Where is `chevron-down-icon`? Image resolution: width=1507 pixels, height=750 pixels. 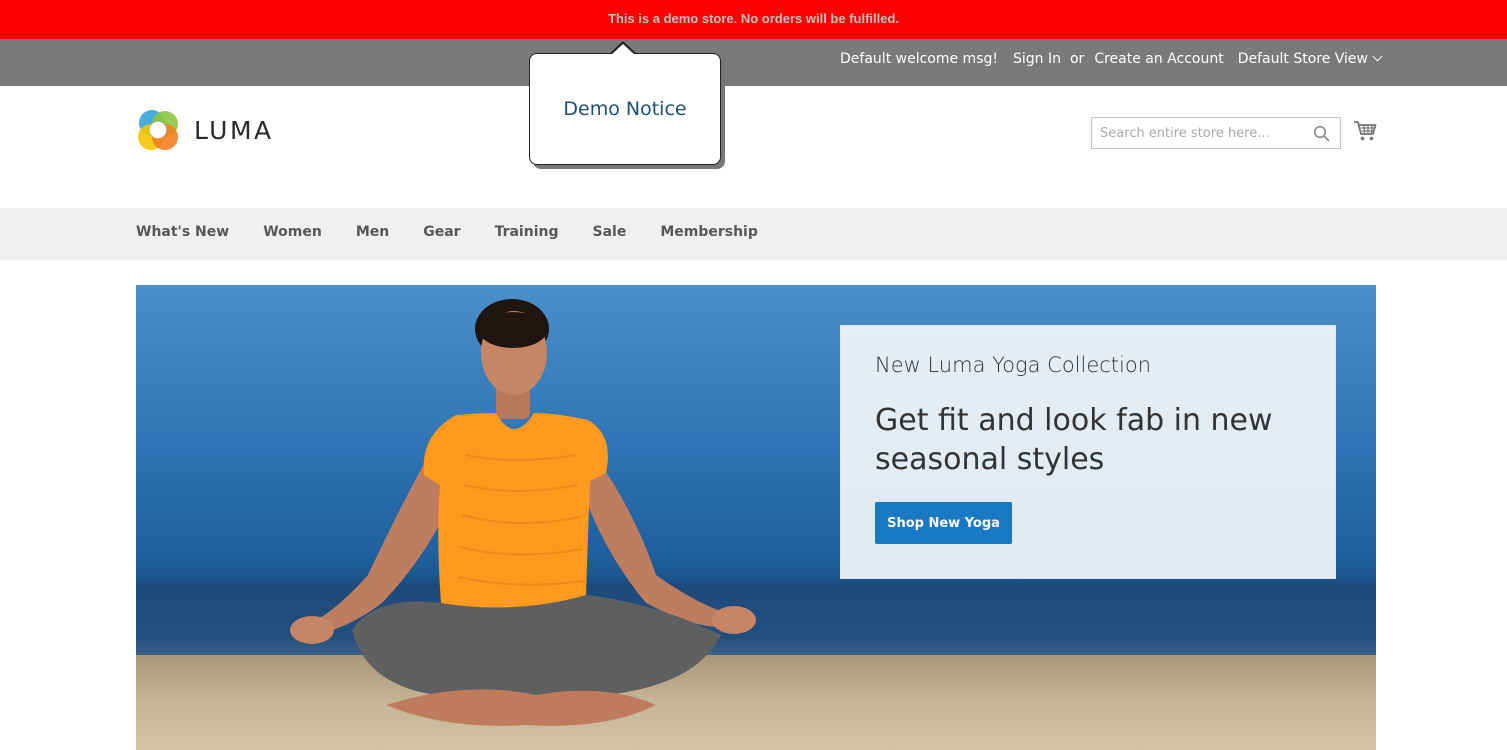
chevron-down-icon is located at coordinates (1377, 56).